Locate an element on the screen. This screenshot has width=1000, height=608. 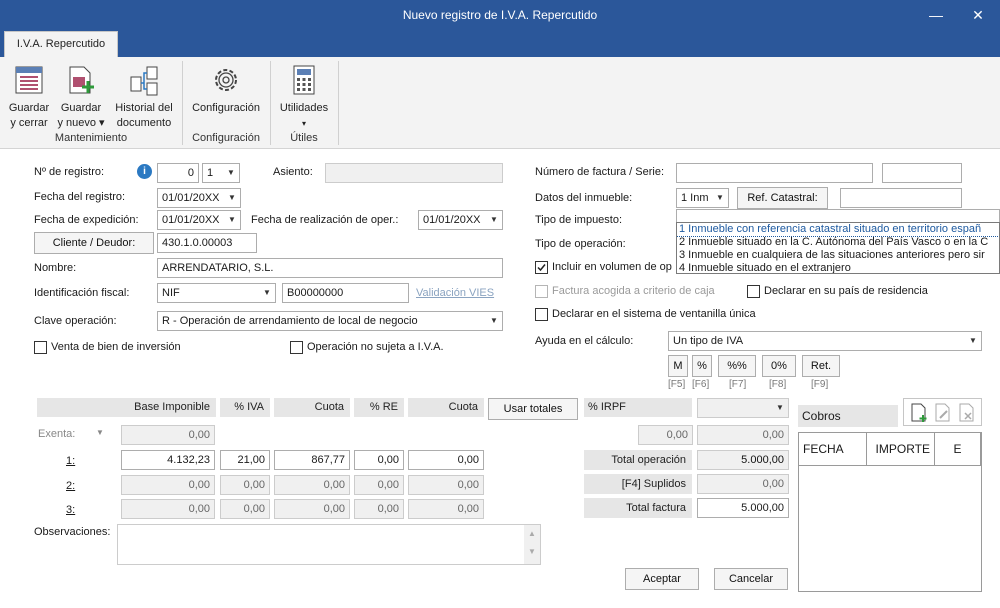
row-3-re-field: 0,00 is located at coordinates (379, 509).